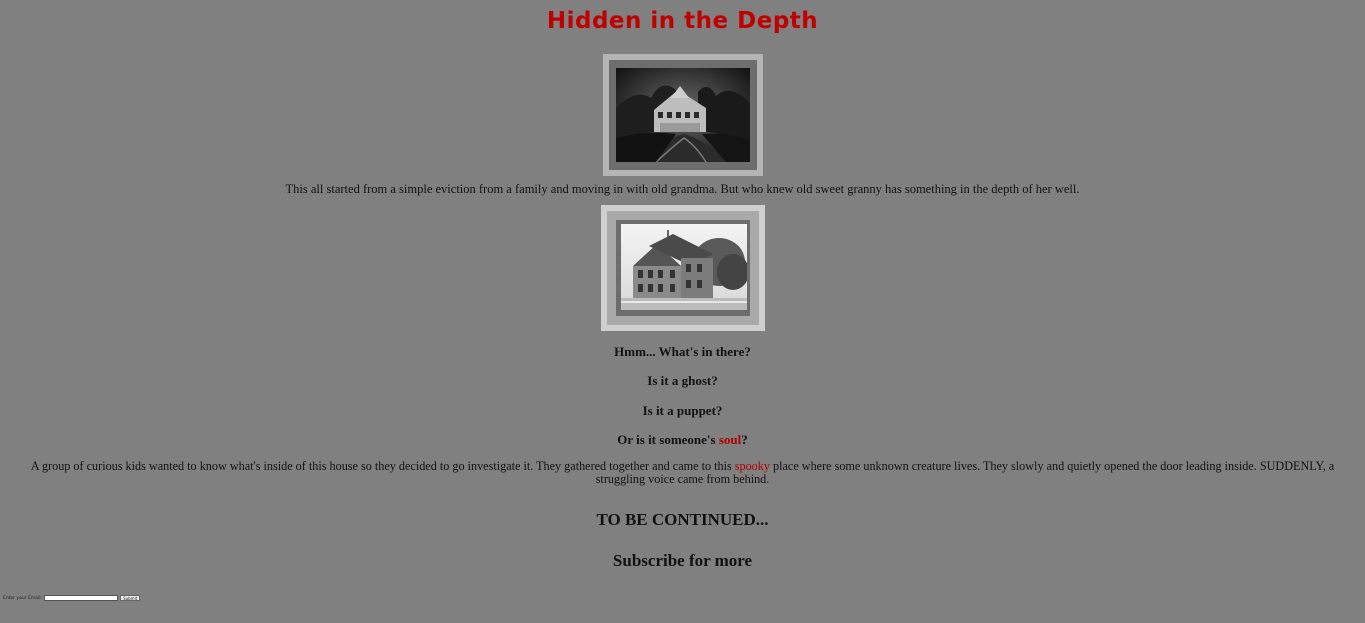 The height and width of the screenshot is (623, 1365). Describe the element at coordinates (130, 598) in the screenshot. I see `submit-button: Submit` at that location.